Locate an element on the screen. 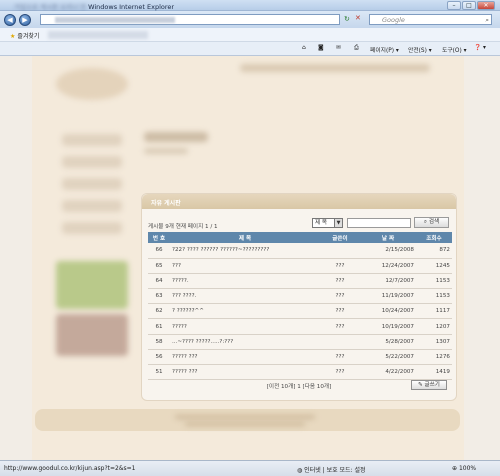  address-bar: ◀ ▶ ↻ ✕ Google ⌕ is located at coordinates (250, 19).